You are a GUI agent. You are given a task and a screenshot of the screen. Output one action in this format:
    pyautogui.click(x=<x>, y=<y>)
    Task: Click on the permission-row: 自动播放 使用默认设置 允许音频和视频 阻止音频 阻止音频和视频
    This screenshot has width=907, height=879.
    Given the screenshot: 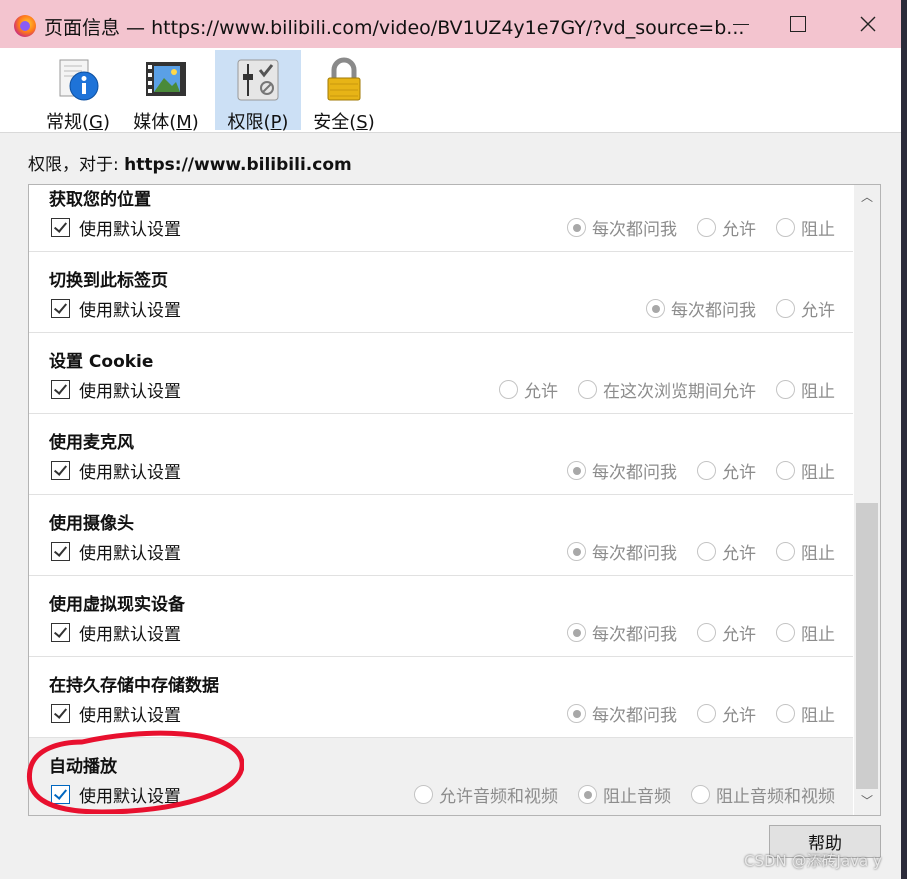 What is the action you would take?
    pyautogui.click(x=441, y=776)
    